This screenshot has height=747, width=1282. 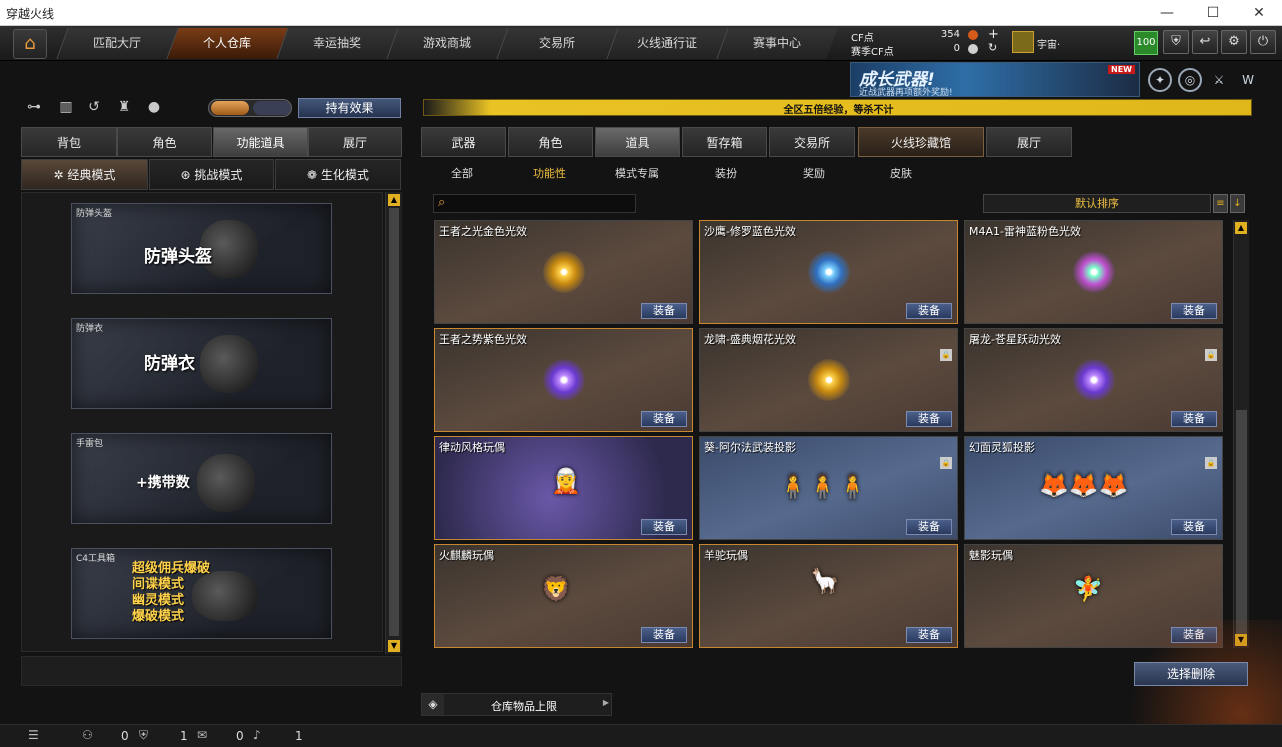 What do you see at coordinates (1025, 231) in the screenshot?
I see `item-name: M4A1-雷神蓝粉色光效` at bounding box center [1025, 231].